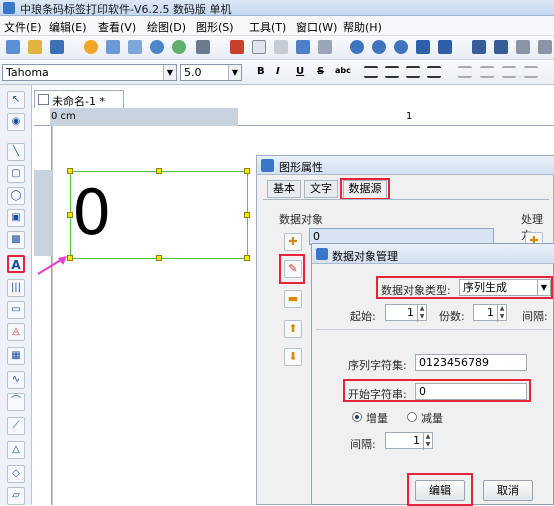  I want to click on font-value: Tahoma, so click(27, 72).